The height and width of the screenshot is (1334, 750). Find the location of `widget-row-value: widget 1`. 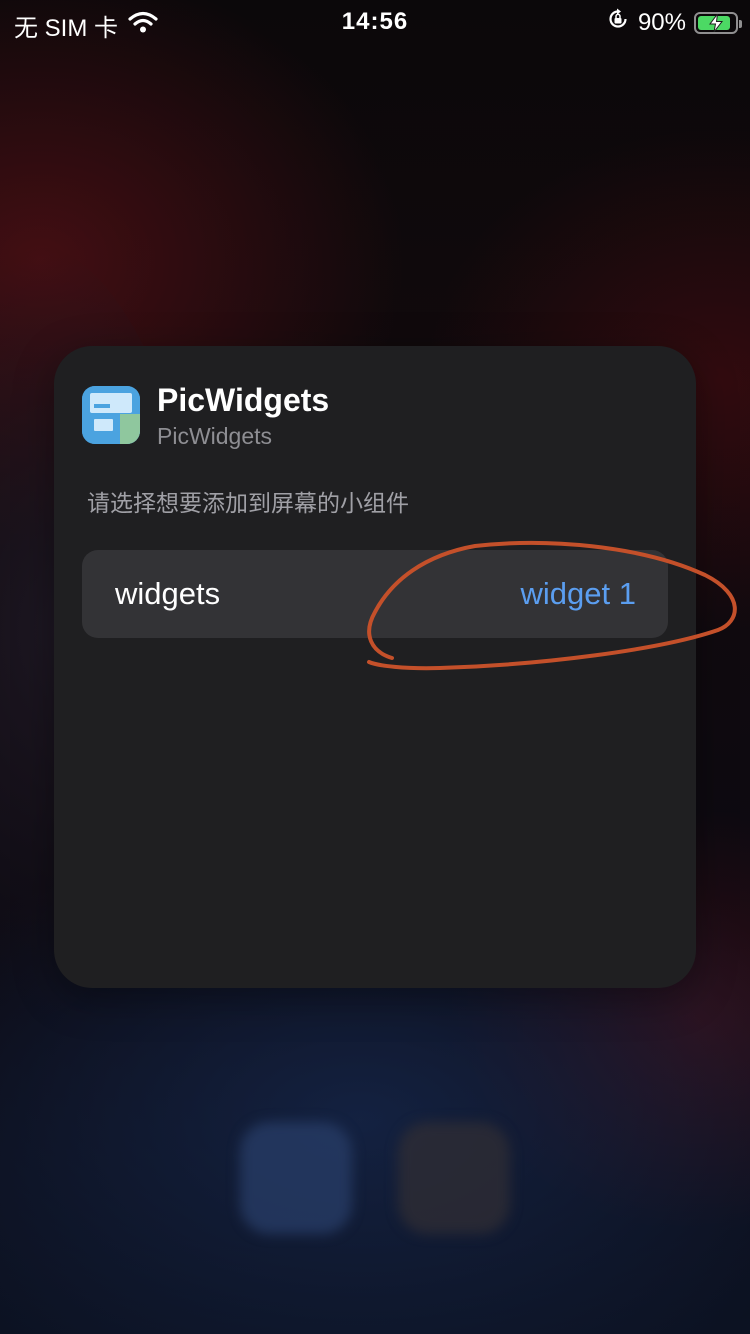

widget-row-value: widget 1 is located at coordinates (578, 594).